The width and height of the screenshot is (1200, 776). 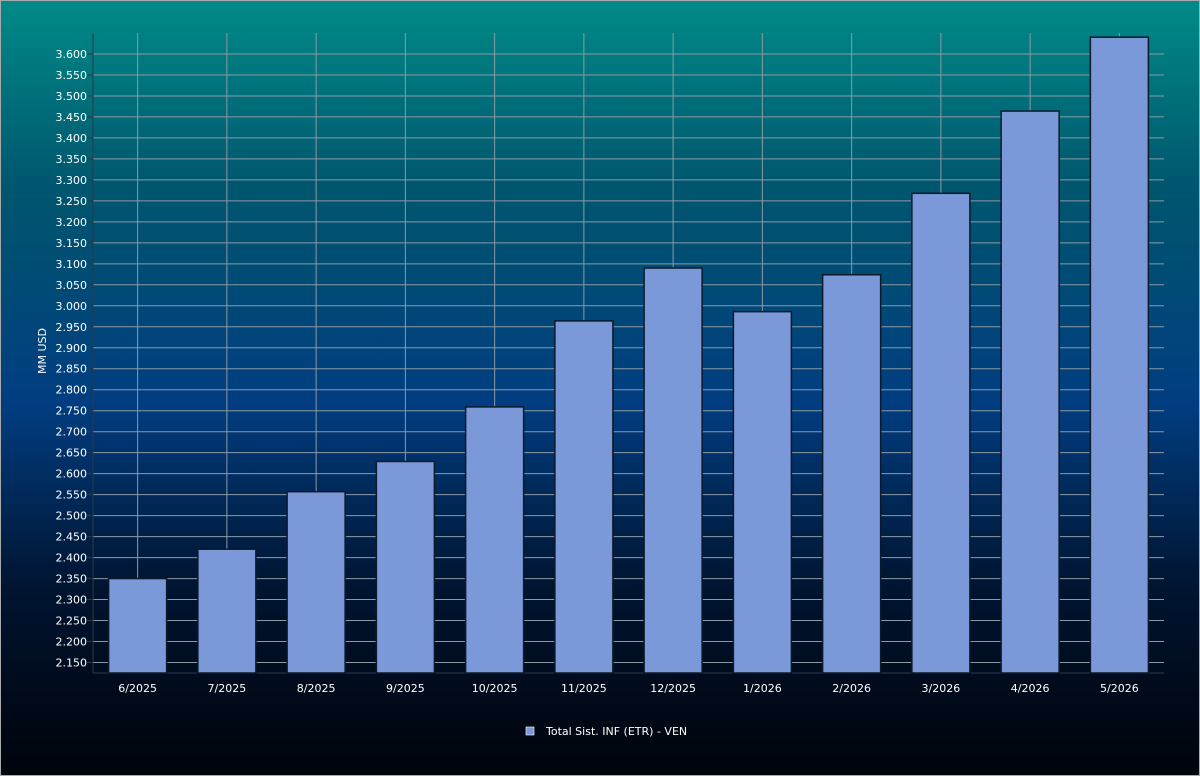 What do you see at coordinates (72, 222) in the screenshot?
I see `y-tick-label: 3.200` at bounding box center [72, 222].